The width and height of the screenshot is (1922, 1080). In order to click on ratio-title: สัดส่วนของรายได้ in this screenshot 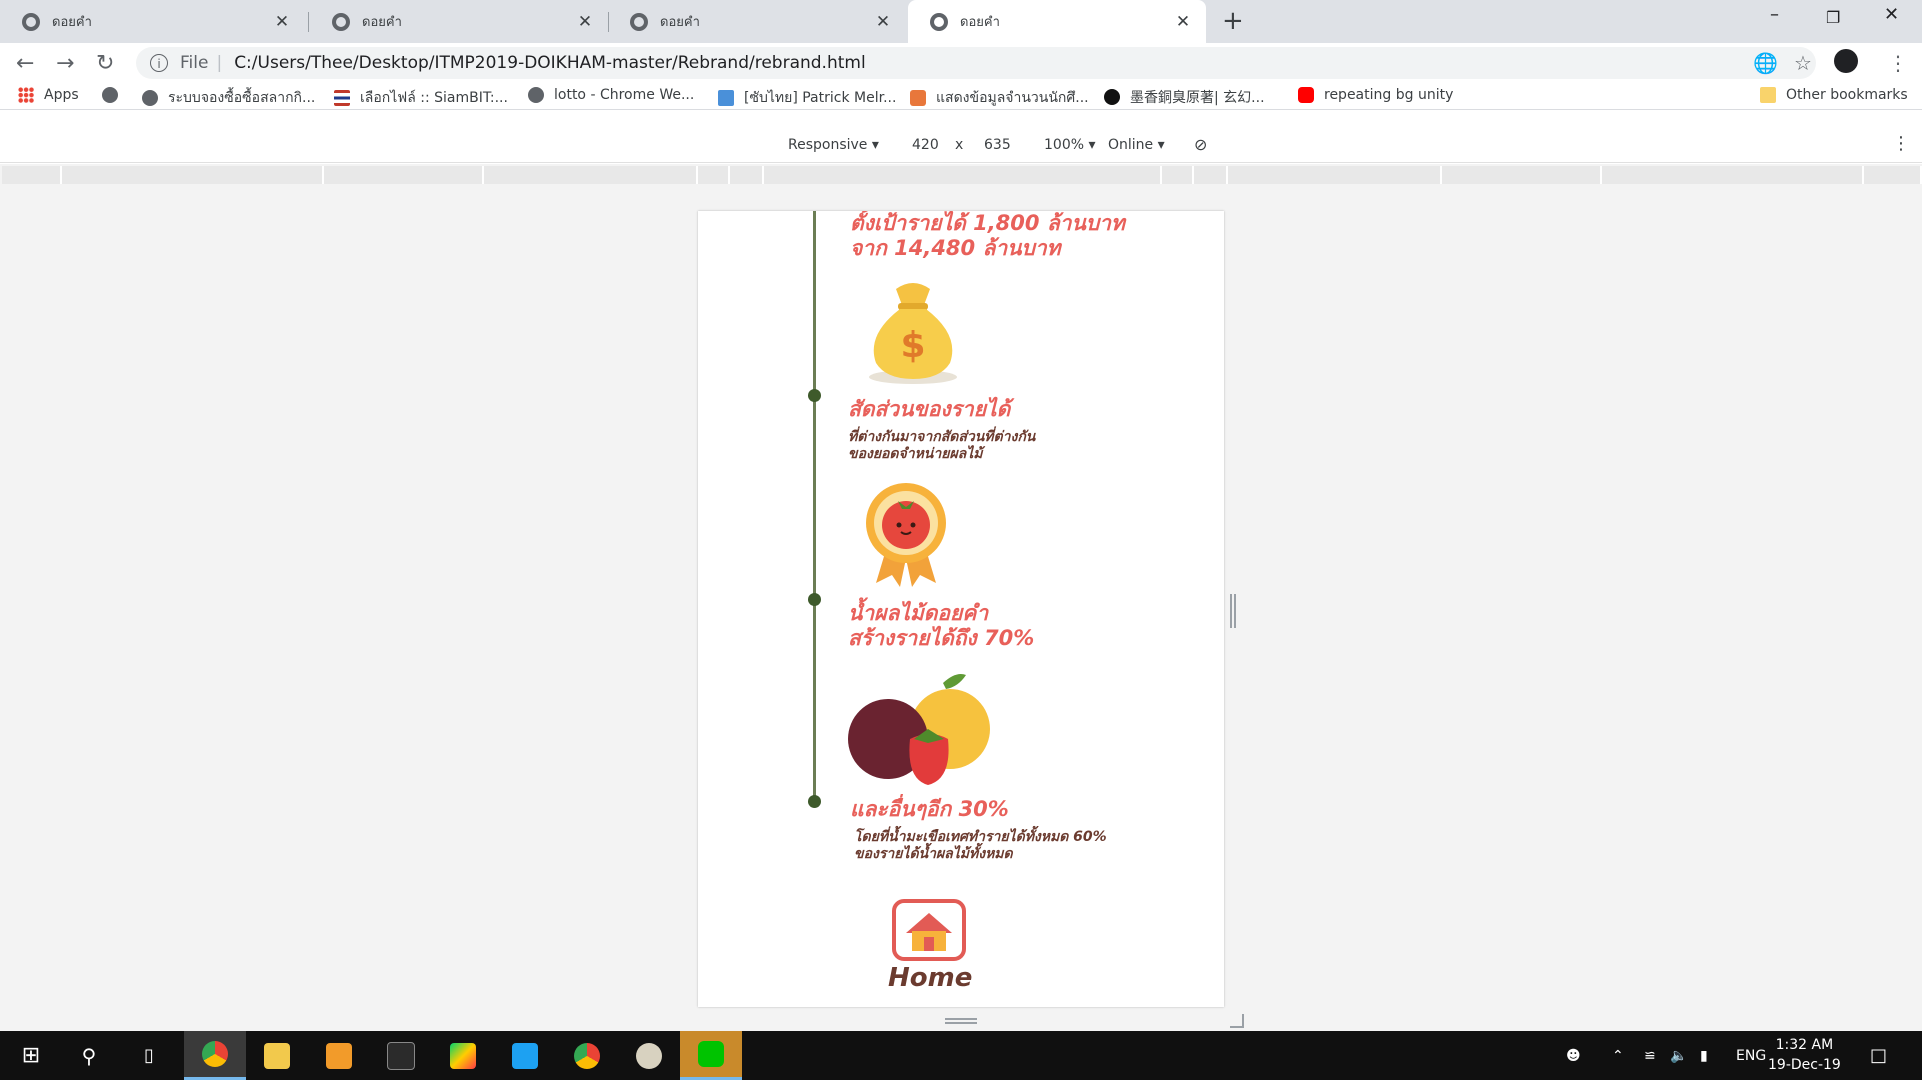, I will do `click(929, 409)`.